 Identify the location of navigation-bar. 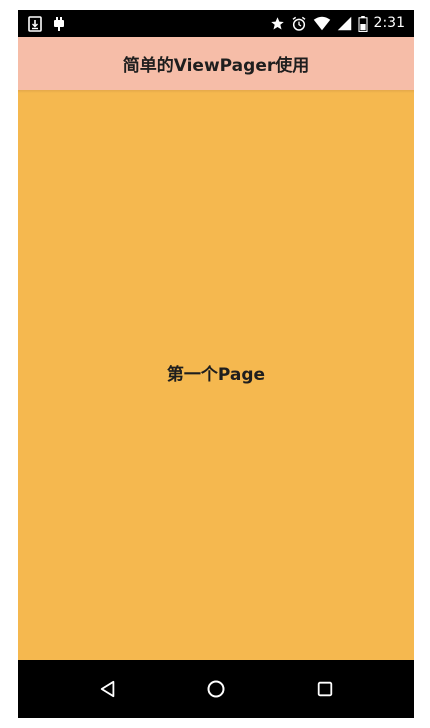
(216, 689).